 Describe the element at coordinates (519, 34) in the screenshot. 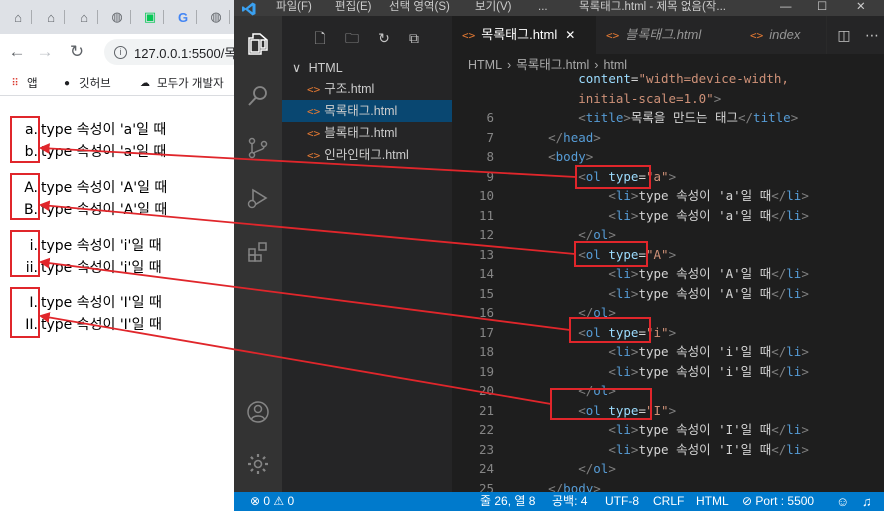

I see `editor-tab-label: 목록태그.html` at that location.